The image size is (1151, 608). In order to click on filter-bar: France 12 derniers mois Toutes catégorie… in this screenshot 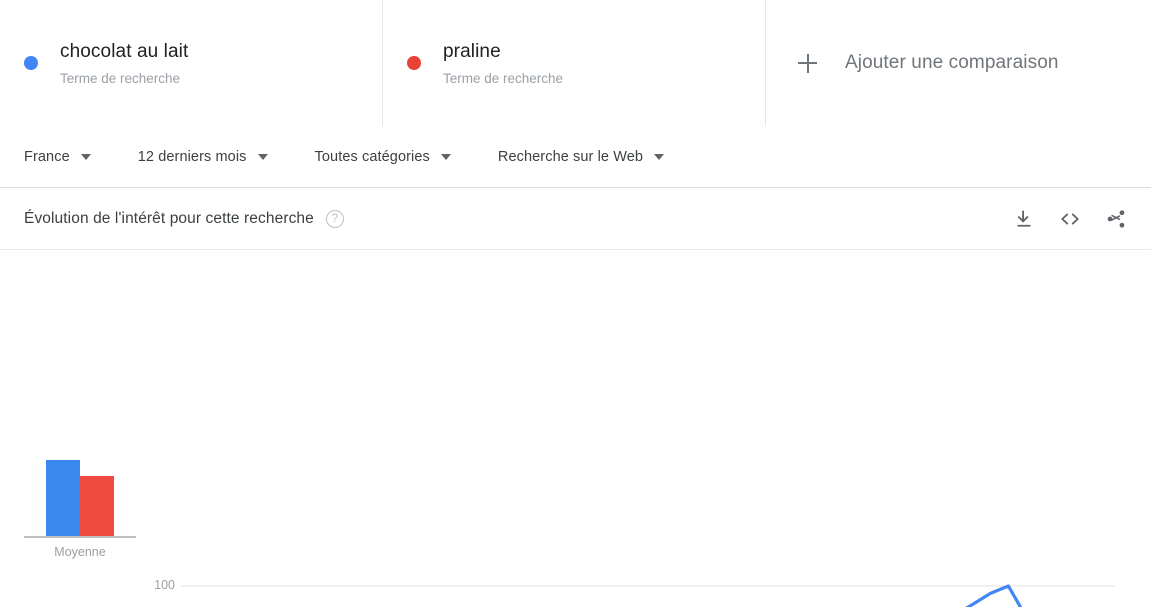, I will do `click(575, 157)`.